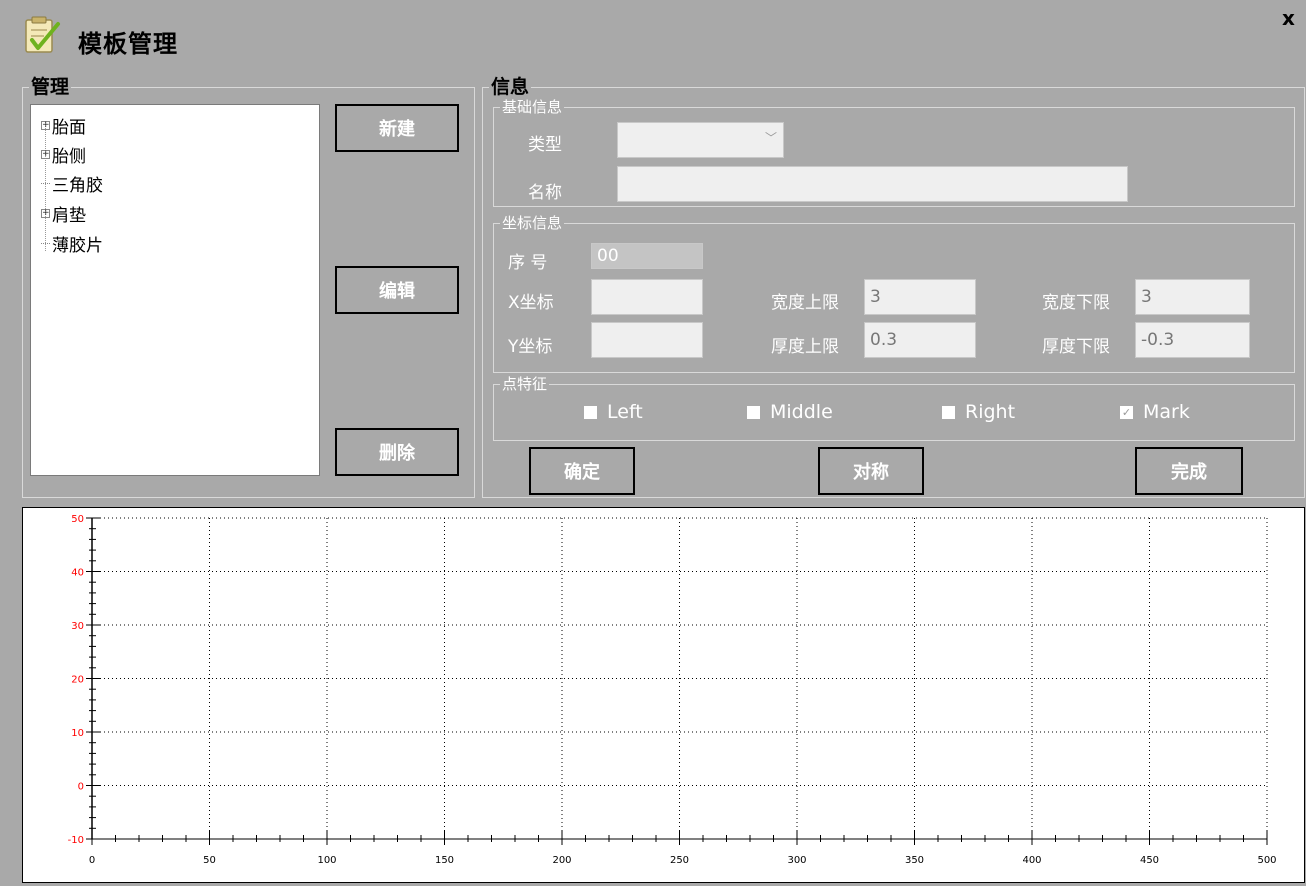 This screenshot has width=1306, height=886. I want to click on y-tick-label: 50, so click(77, 519).